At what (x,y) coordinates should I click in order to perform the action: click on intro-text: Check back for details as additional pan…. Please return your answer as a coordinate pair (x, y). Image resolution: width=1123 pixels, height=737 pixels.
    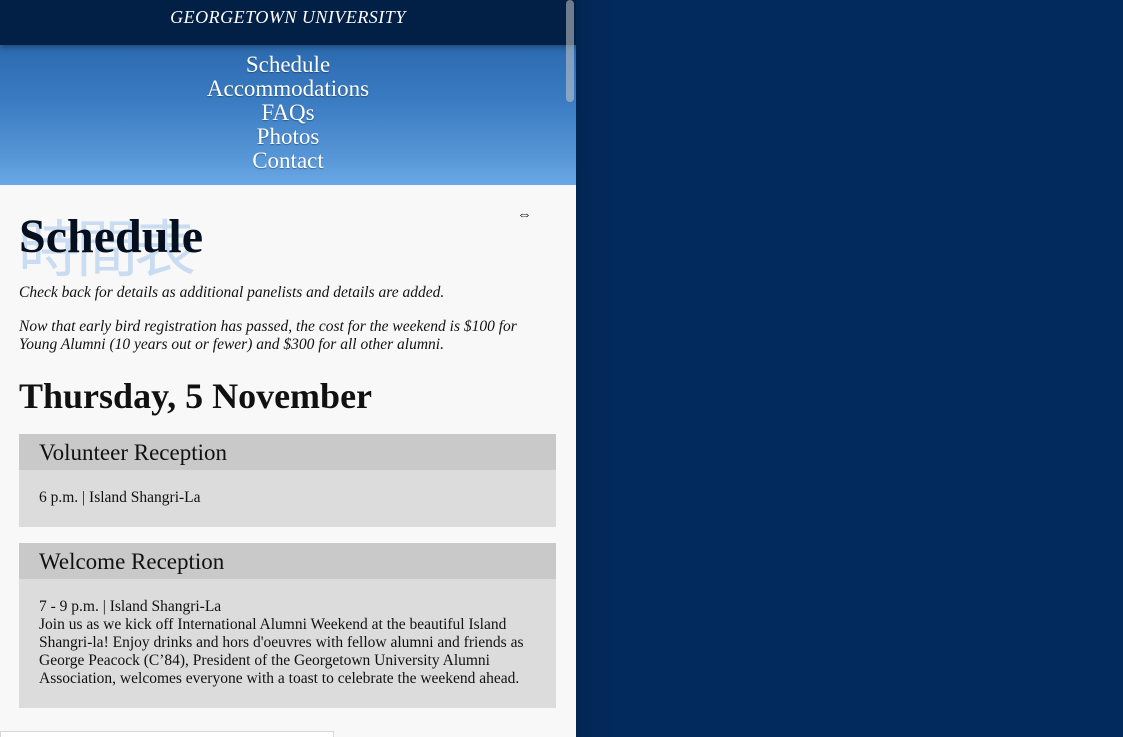
    Looking at the image, I should click on (287, 319).